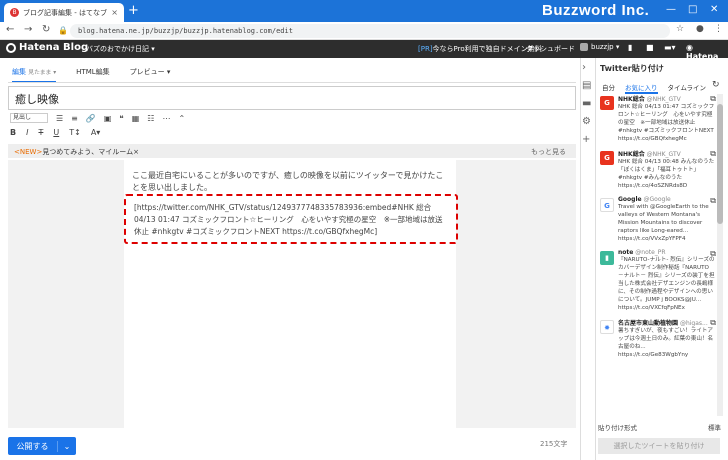 Image resolution: width=728 pixels, height=460 pixels. What do you see at coordinates (716, 85) in the screenshot?
I see `reload-tweets-icon: ↻` at bounding box center [716, 85].